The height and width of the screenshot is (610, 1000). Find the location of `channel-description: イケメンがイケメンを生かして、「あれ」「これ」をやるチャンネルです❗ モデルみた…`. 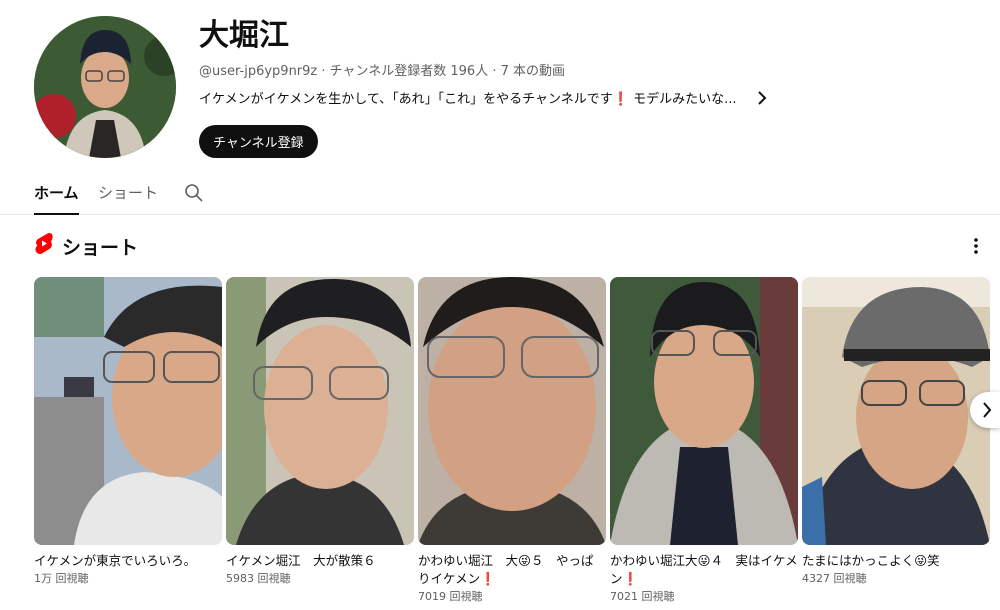

channel-description: イケメンがイケメンを生かして、「あれ」「これ」をやるチャンネルです❗ モデルみた… is located at coordinates (483, 100).